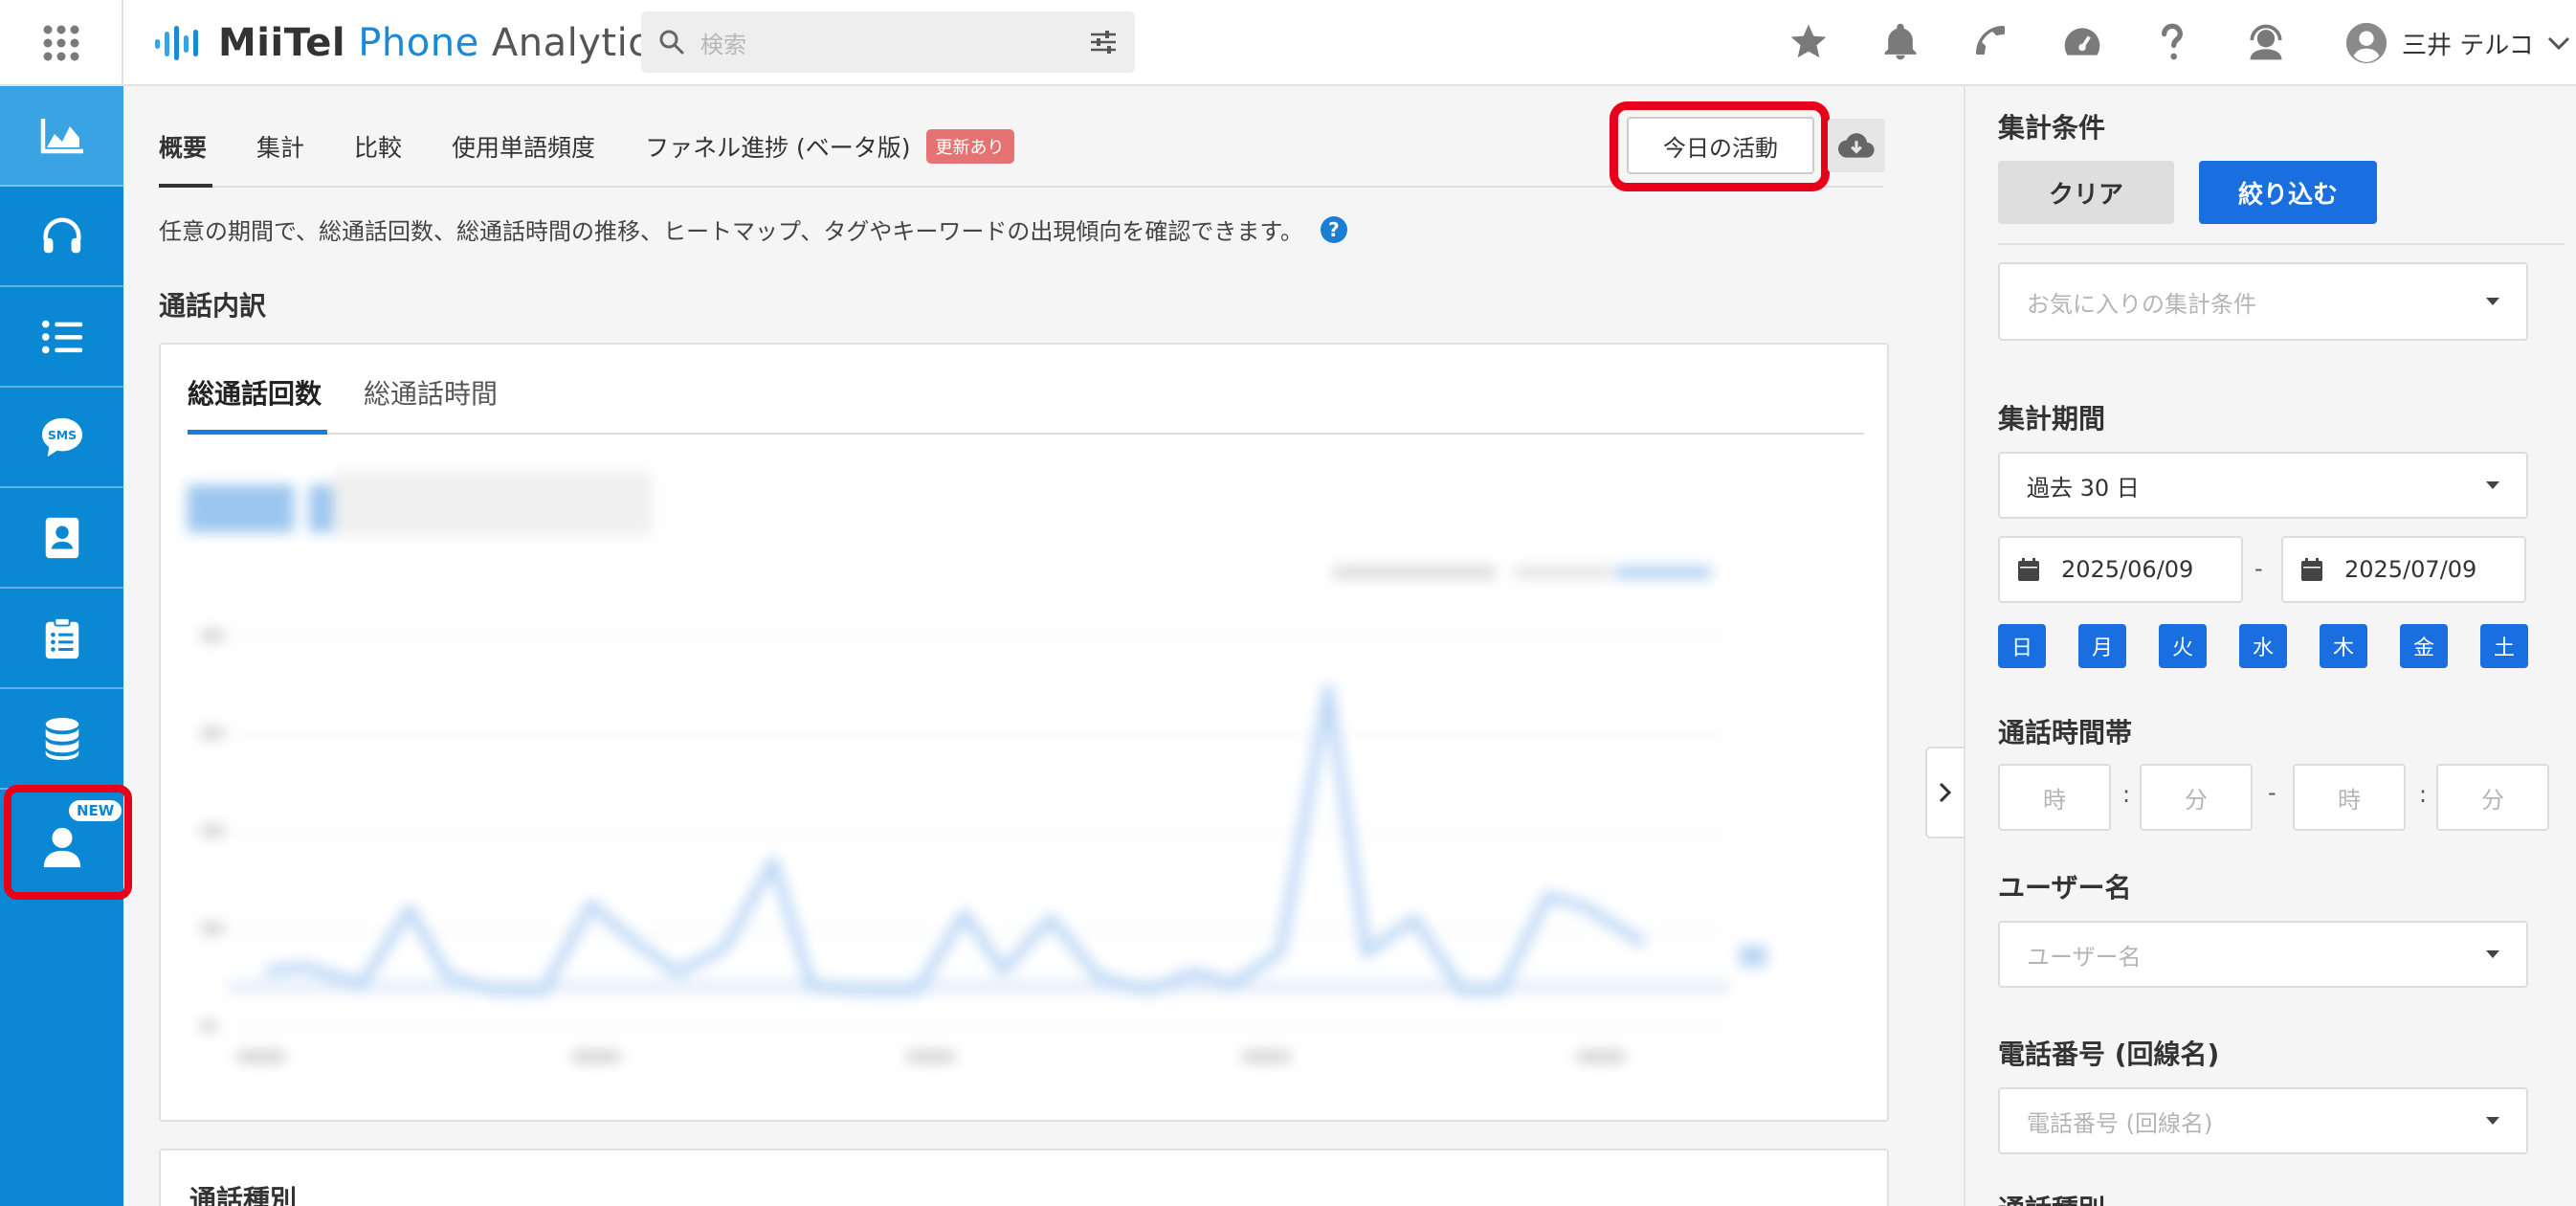 The image size is (2576, 1206). What do you see at coordinates (2120, 569) in the screenshot?
I see `date-from-field: 2025/06/09` at bounding box center [2120, 569].